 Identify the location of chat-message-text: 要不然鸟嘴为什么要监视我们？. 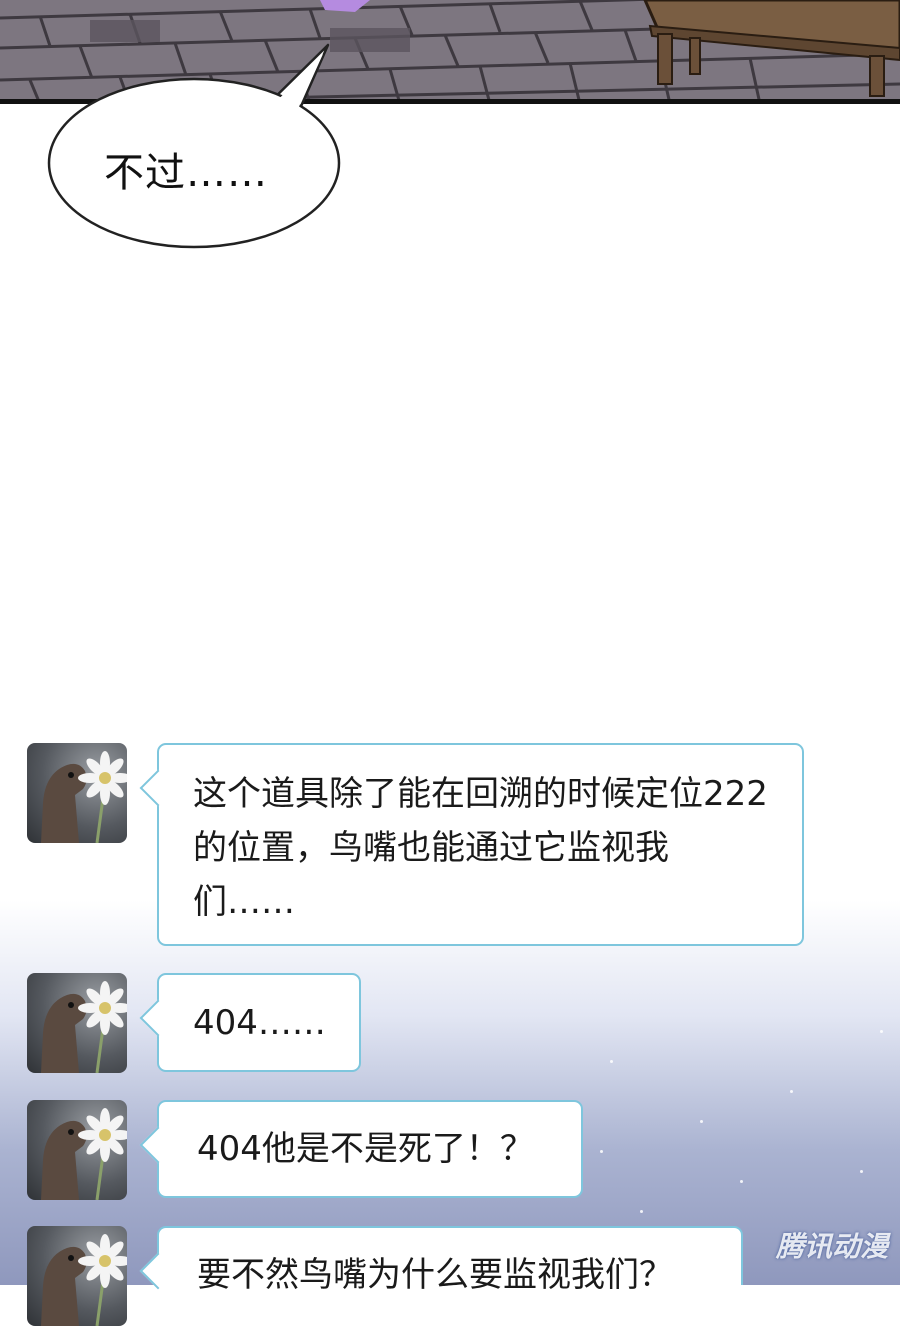
(435, 1275).